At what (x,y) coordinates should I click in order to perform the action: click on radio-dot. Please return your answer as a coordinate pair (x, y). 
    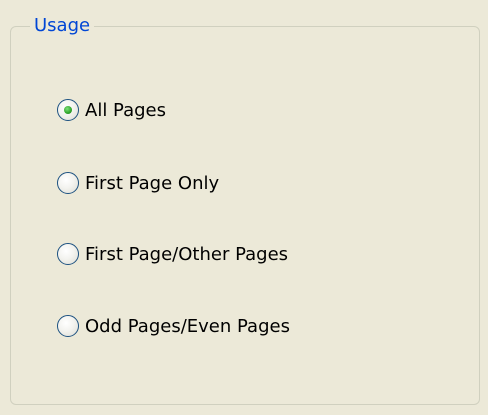
    Looking at the image, I should click on (68, 110).